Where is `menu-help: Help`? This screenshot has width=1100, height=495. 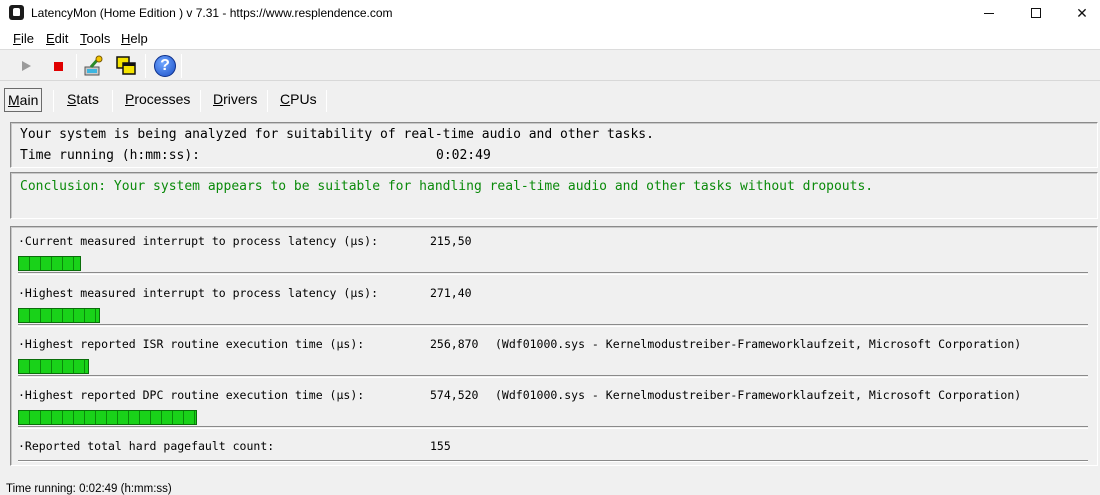 menu-help: Help is located at coordinates (134, 38).